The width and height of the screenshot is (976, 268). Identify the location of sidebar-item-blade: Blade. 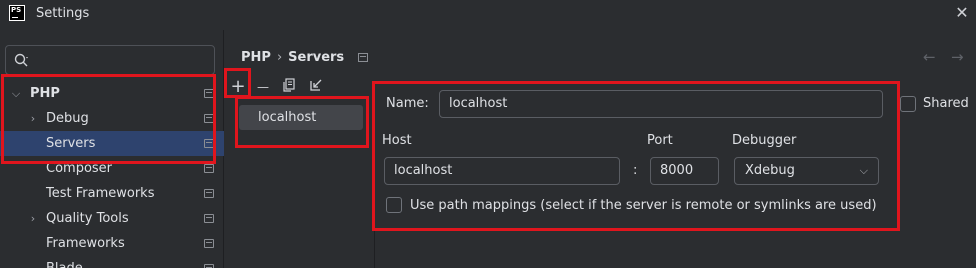
(112, 262).